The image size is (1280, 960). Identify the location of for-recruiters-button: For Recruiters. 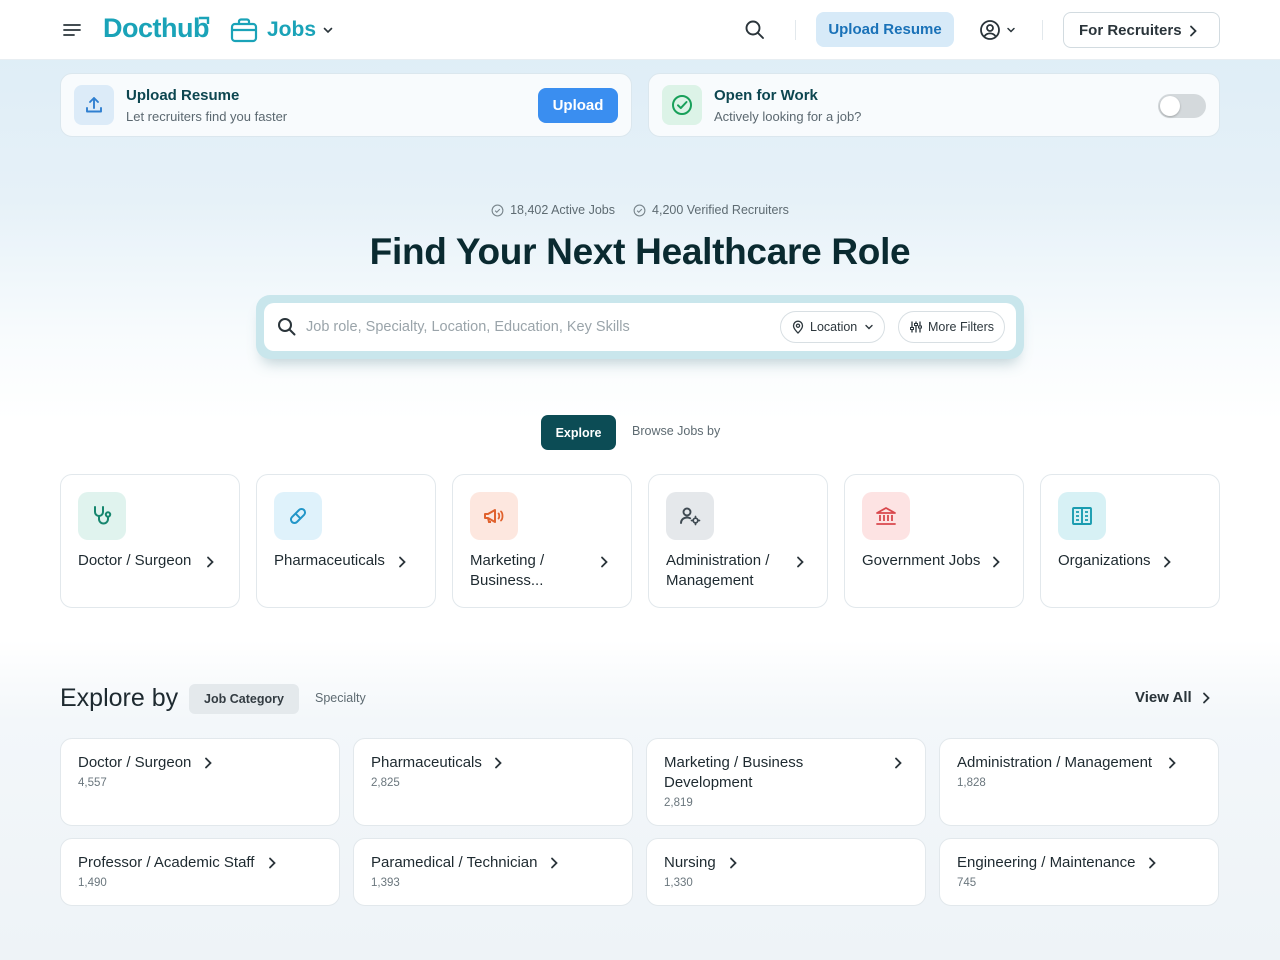
(1141, 30).